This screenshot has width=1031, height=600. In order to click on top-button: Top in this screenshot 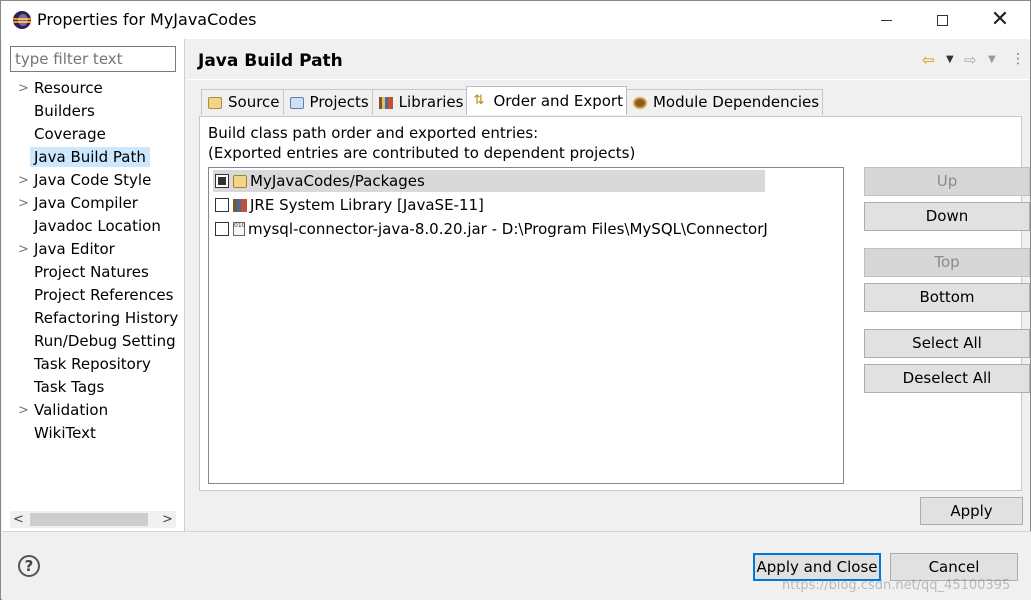, I will do `click(947, 262)`.